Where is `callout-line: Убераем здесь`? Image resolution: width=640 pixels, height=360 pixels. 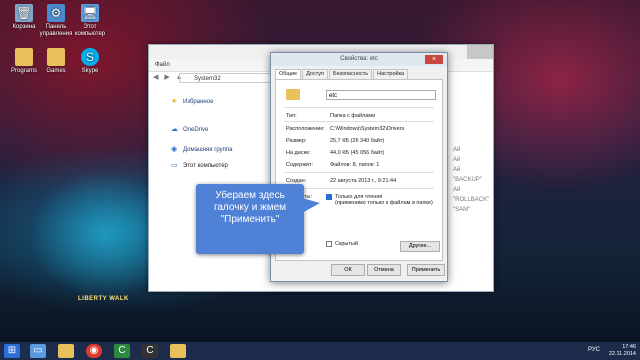
callout-line: Убераем здесь is located at coordinates (250, 195).